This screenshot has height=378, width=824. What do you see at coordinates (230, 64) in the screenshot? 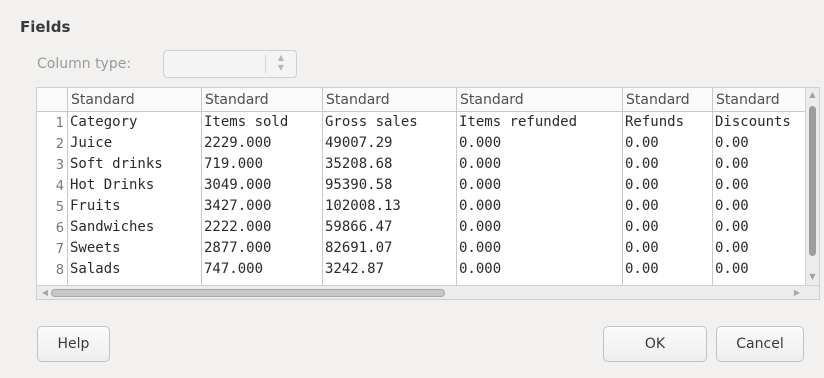
I see `column-type-select: ▲ ▼` at bounding box center [230, 64].